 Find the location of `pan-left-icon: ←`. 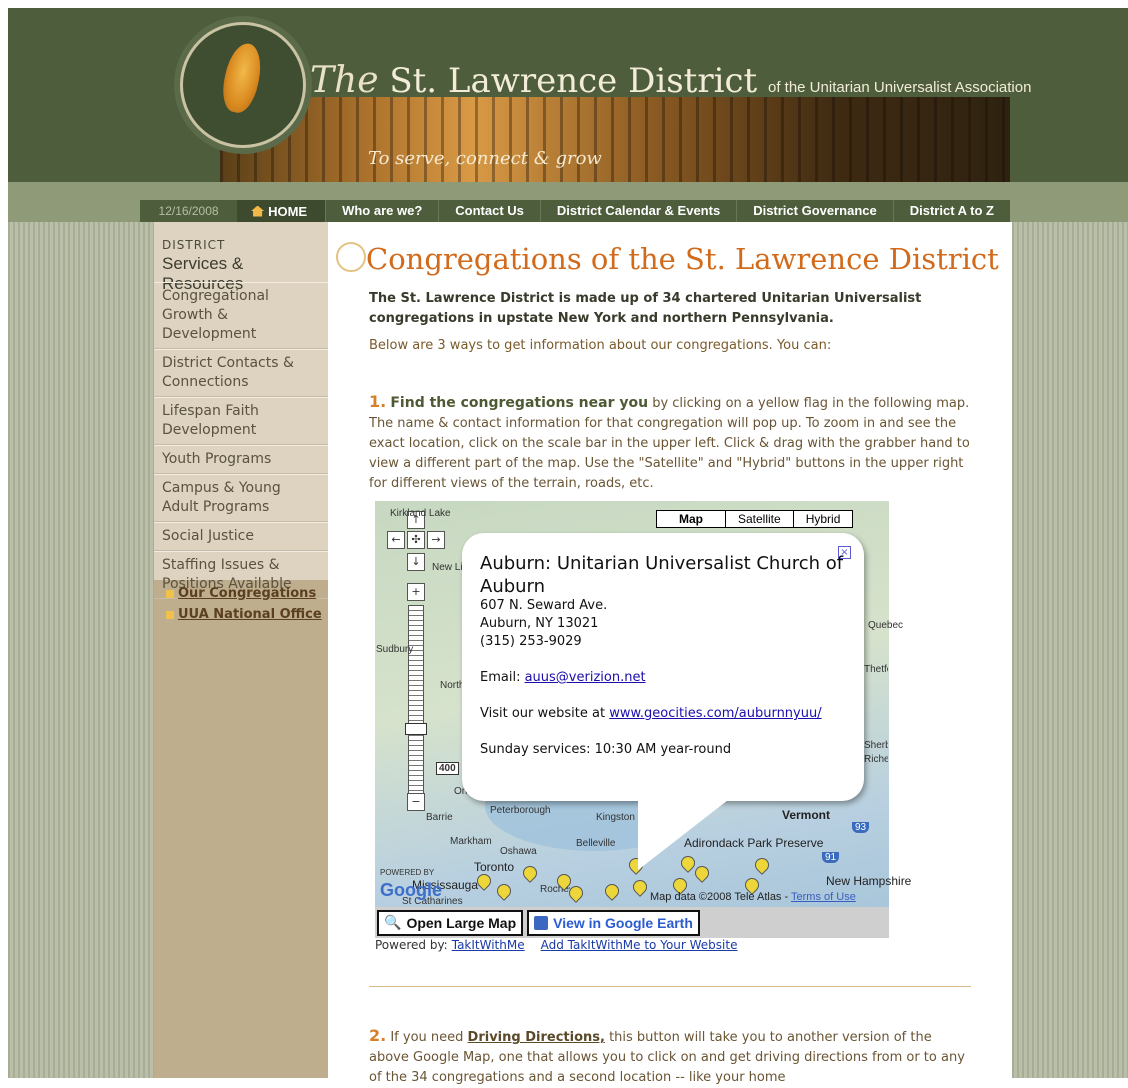

pan-left-icon: ← is located at coordinates (396, 540).